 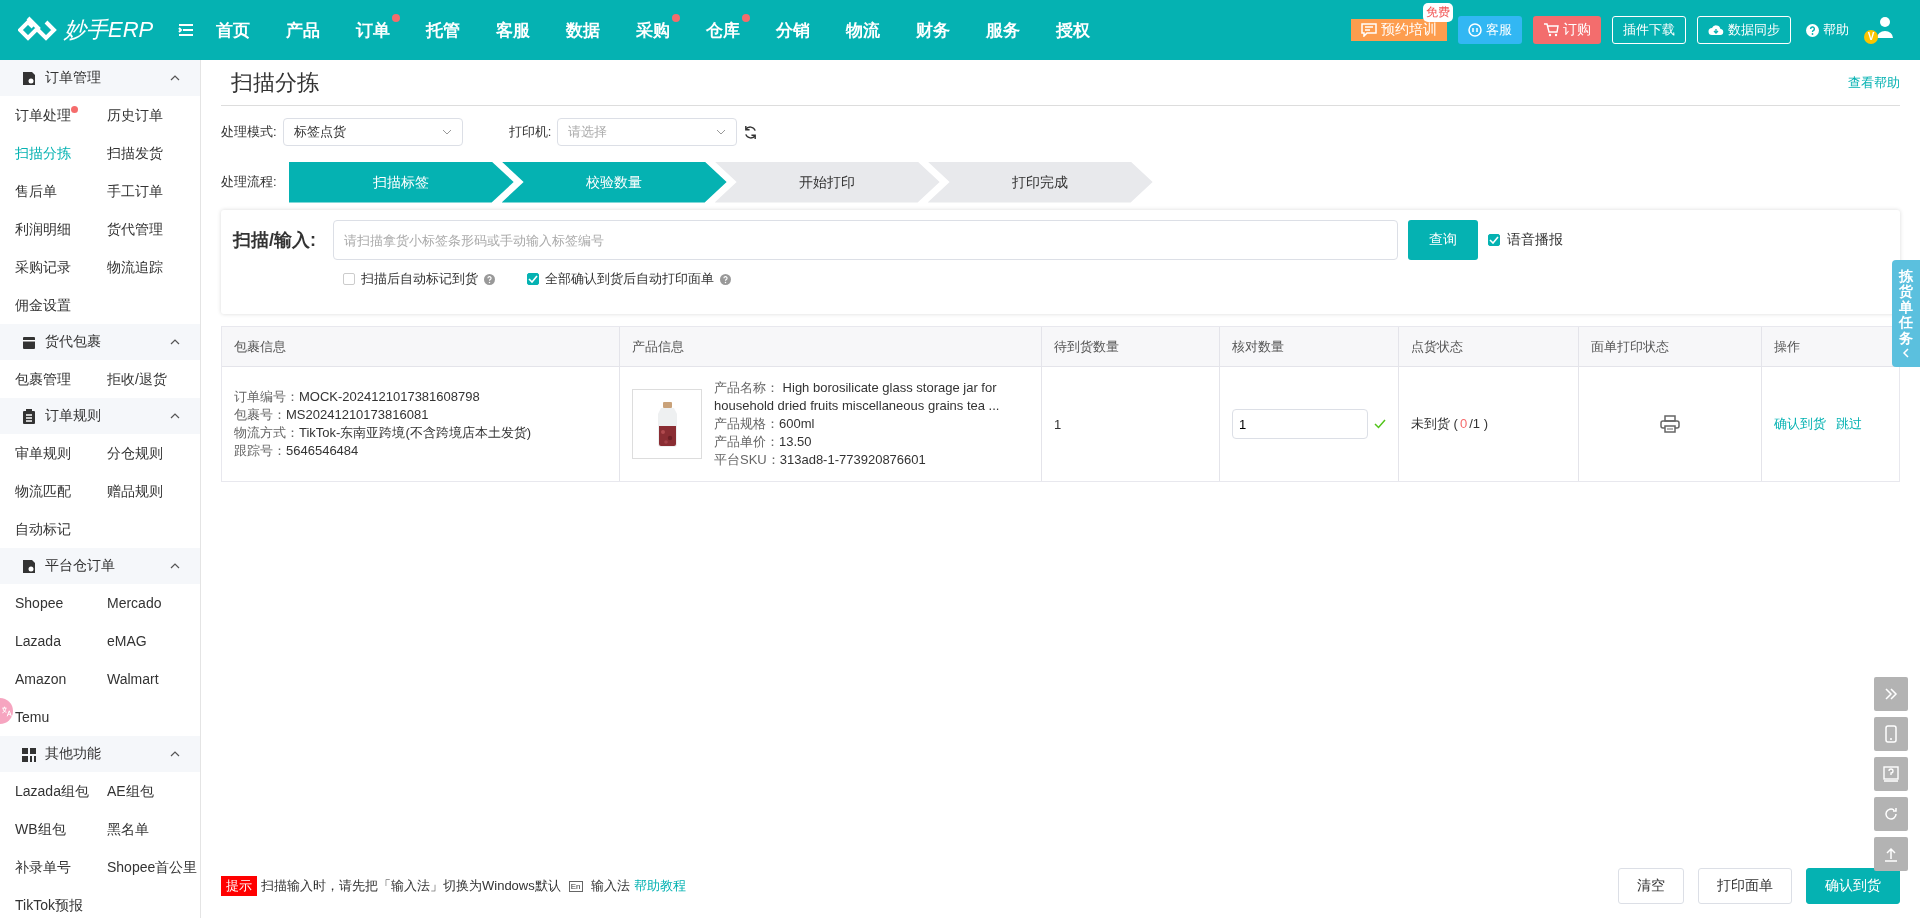 What do you see at coordinates (763, 442) in the screenshot?
I see `product-info-line: 产品单价：13.50` at bounding box center [763, 442].